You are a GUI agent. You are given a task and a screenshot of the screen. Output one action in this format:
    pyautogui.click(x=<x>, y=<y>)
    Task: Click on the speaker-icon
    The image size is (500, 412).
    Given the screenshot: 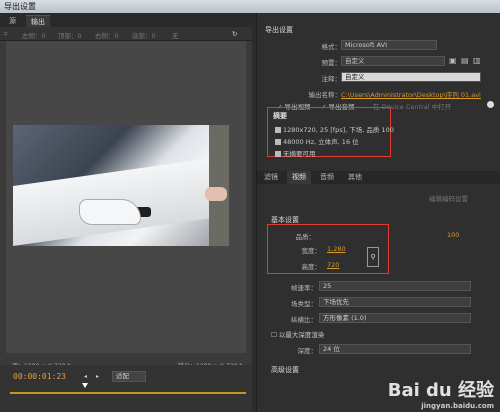 What is the action you would take?
    pyautogui.click(x=278, y=142)
    